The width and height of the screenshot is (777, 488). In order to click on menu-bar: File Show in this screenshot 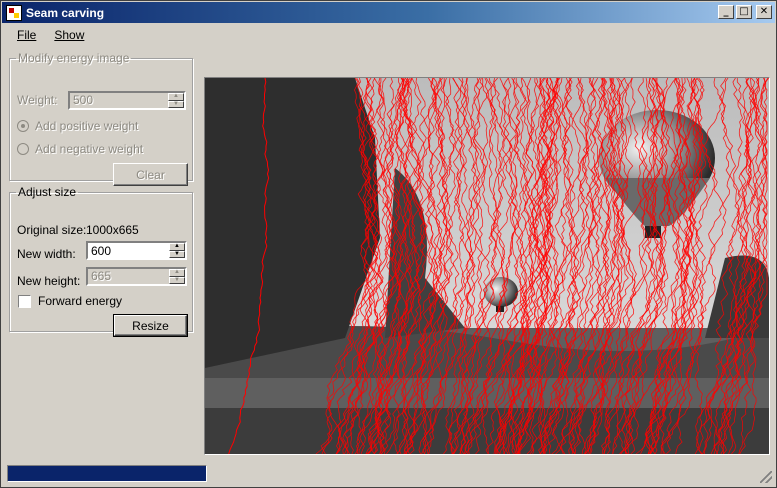, I will do `click(388, 34)`.